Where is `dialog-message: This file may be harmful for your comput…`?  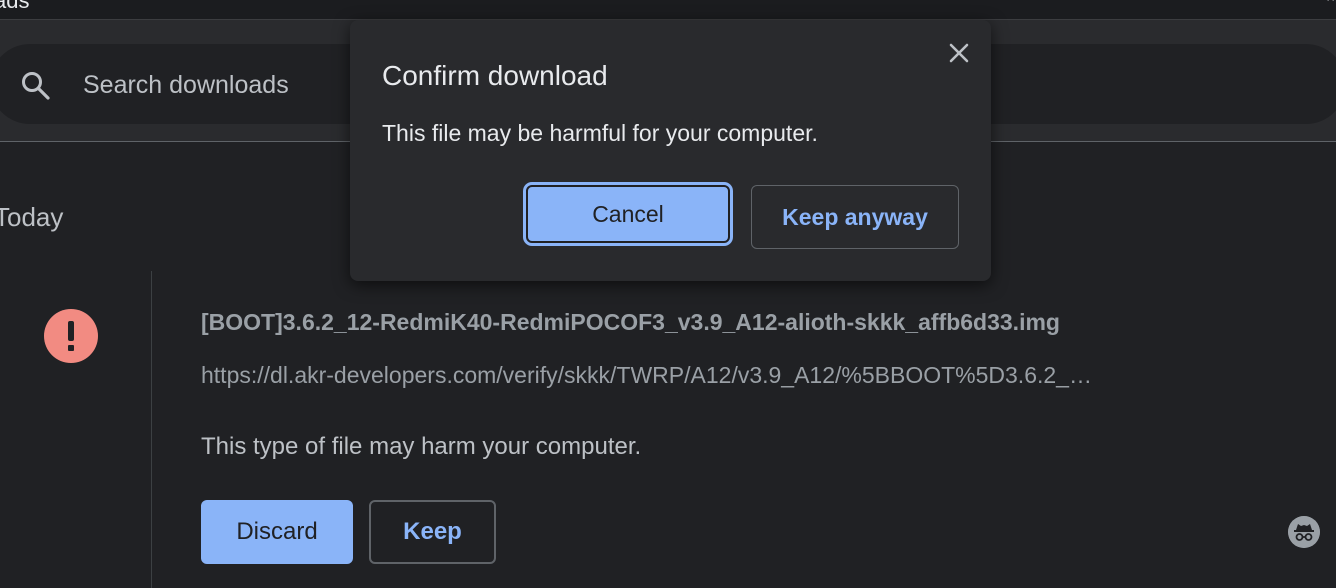
dialog-message: This file may be harmful for your comput… is located at coordinates (600, 133).